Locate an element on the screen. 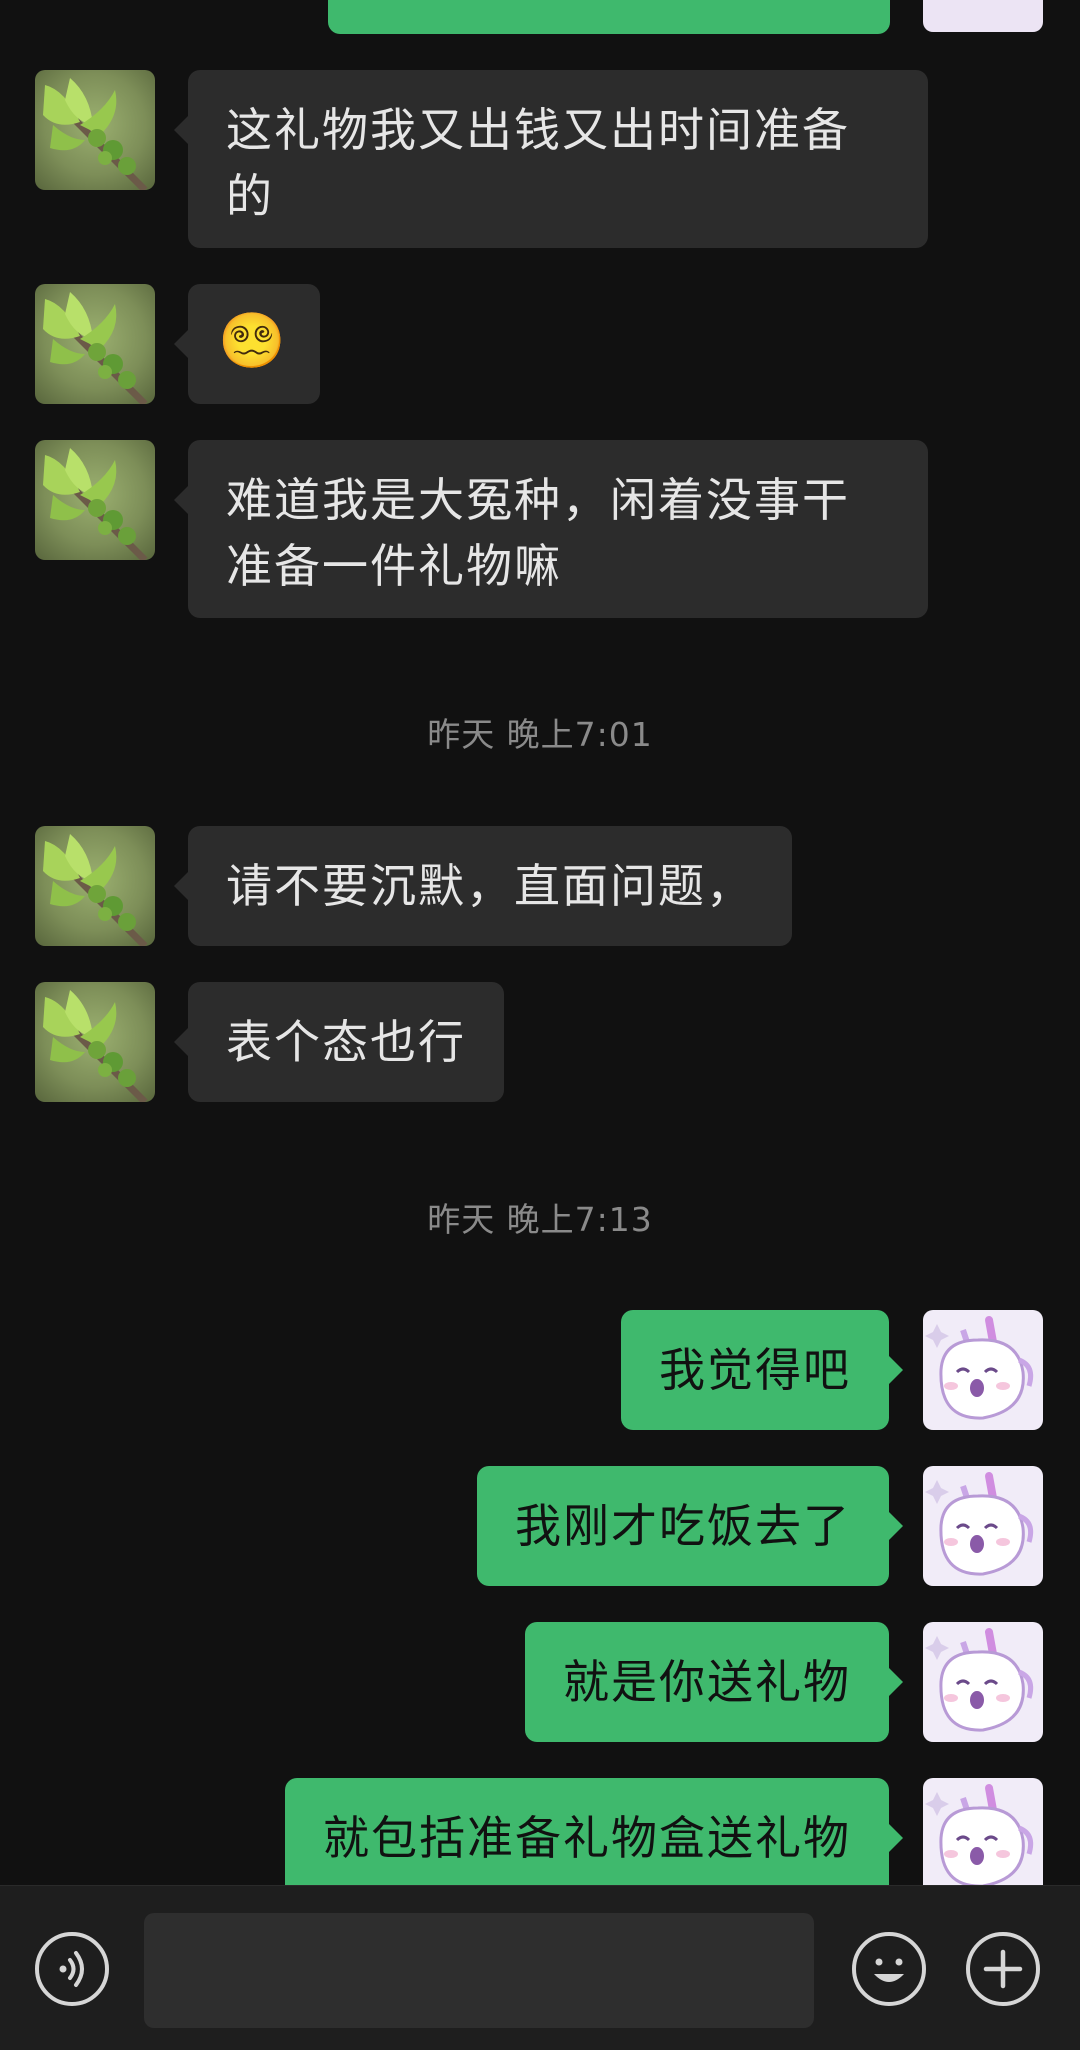  plus-icon is located at coordinates (1003, 1969).